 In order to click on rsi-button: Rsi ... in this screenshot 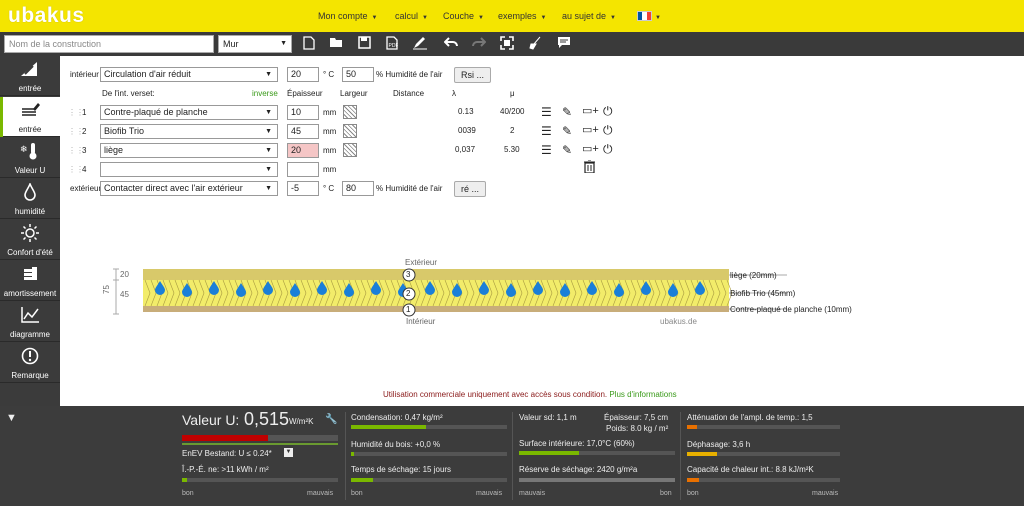, I will do `click(473, 75)`.